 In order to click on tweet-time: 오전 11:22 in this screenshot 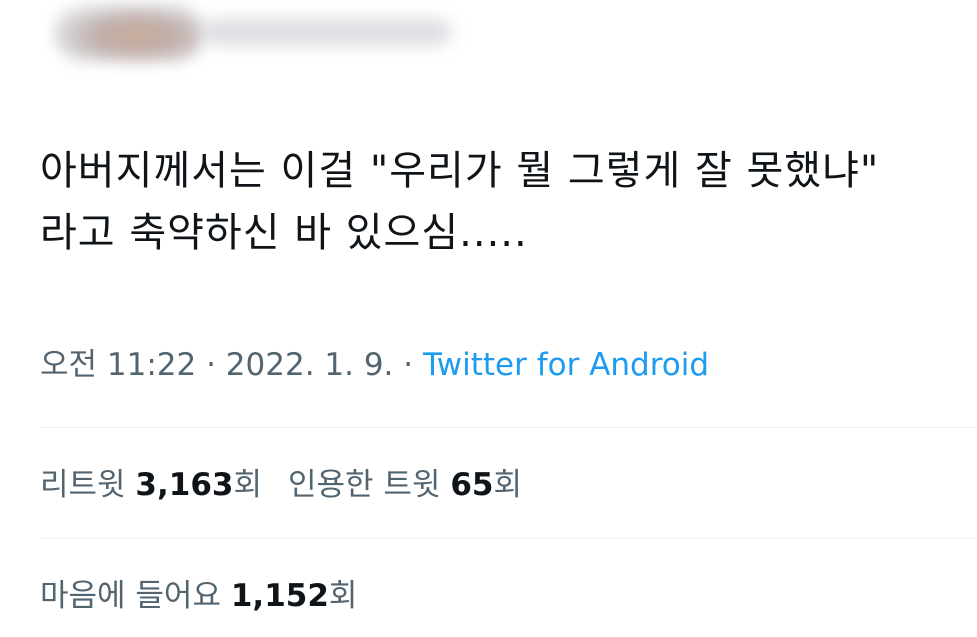, I will do `click(118, 365)`.